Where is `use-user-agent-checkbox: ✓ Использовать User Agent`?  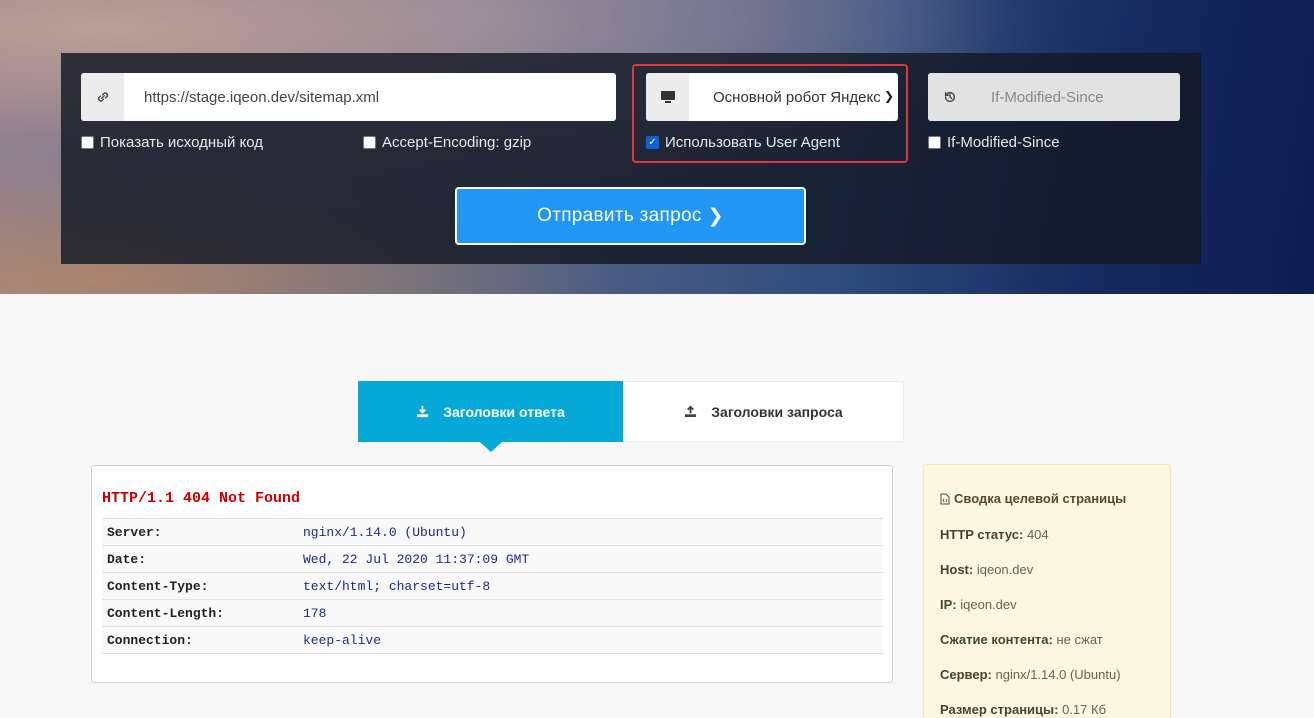
use-user-agent-checkbox: ✓ Использовать User Agent is located at coordinates (743, 142).